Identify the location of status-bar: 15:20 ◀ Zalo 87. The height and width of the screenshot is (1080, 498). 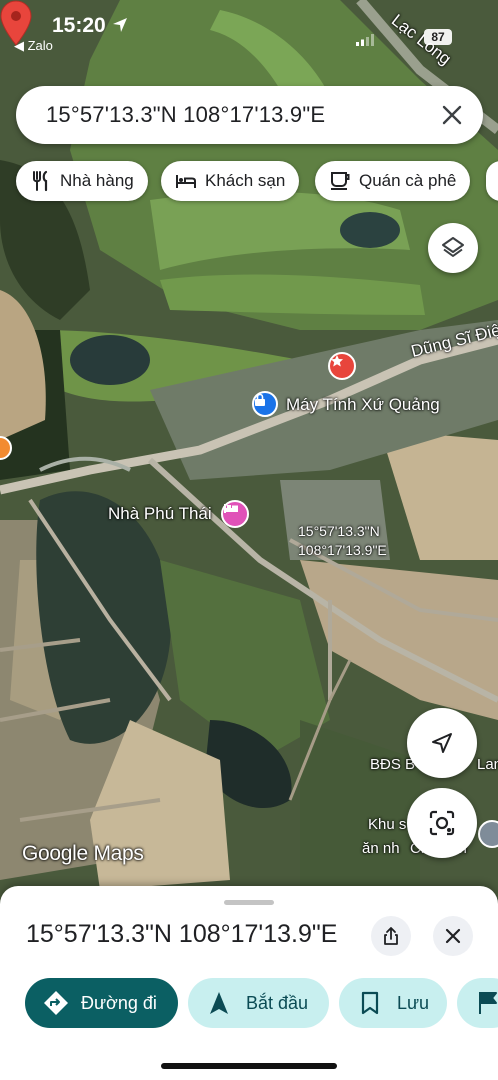
(249, 28).